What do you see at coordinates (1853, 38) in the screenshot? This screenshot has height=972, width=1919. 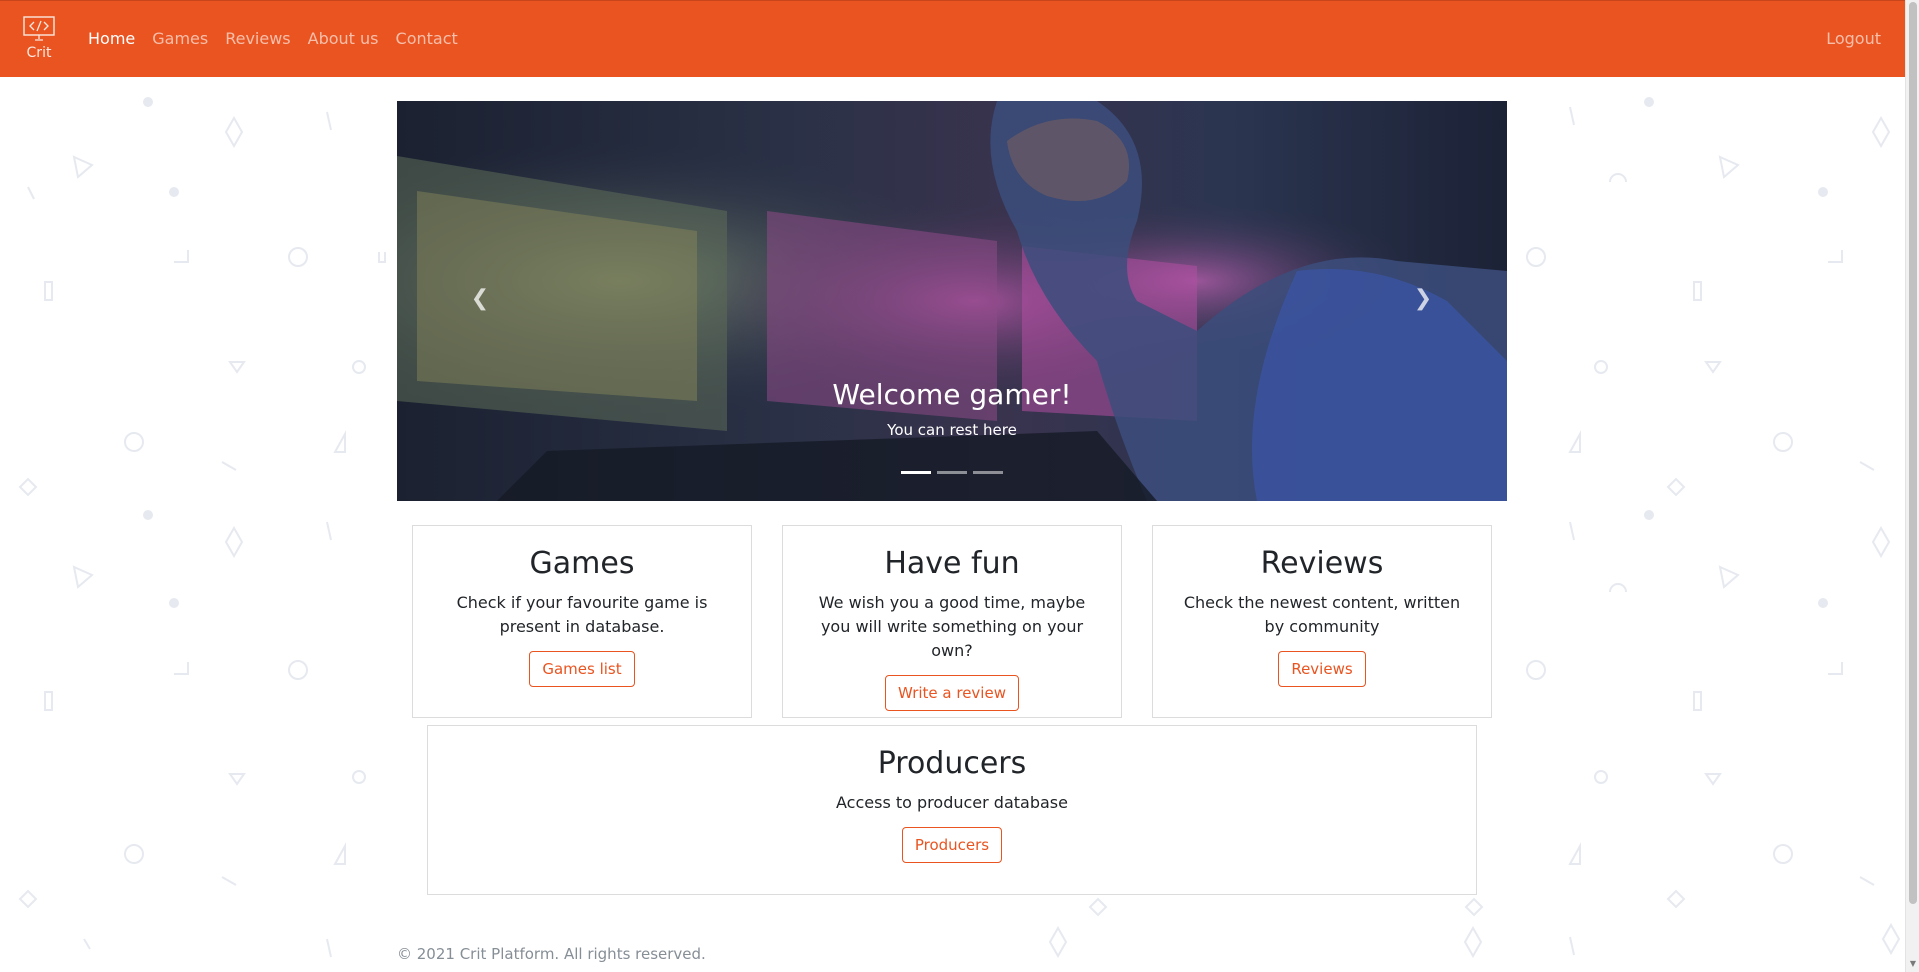 I see `logout-link: Logout` at bounding box center [1853, 38].